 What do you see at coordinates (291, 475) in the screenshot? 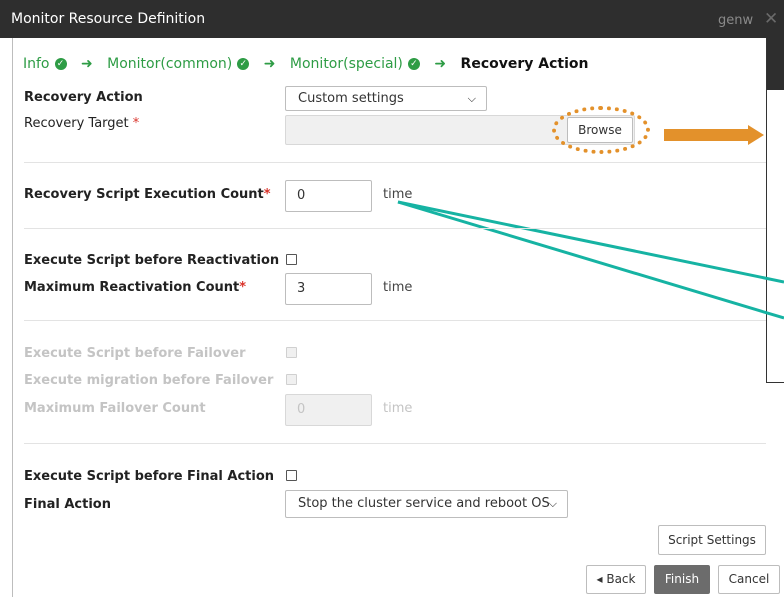
I see `exec-before-final-checkbox` at bounding box center [291, 475].